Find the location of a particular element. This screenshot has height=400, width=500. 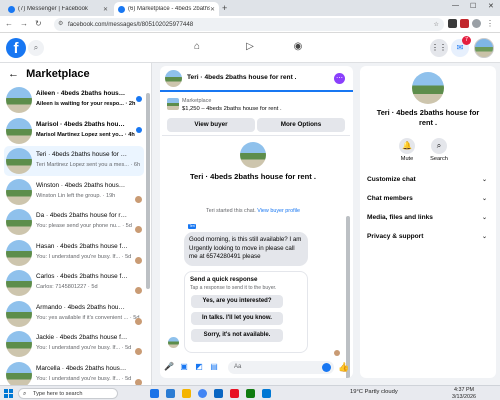

facebook-logo: f is located at coordinates (16, 48).